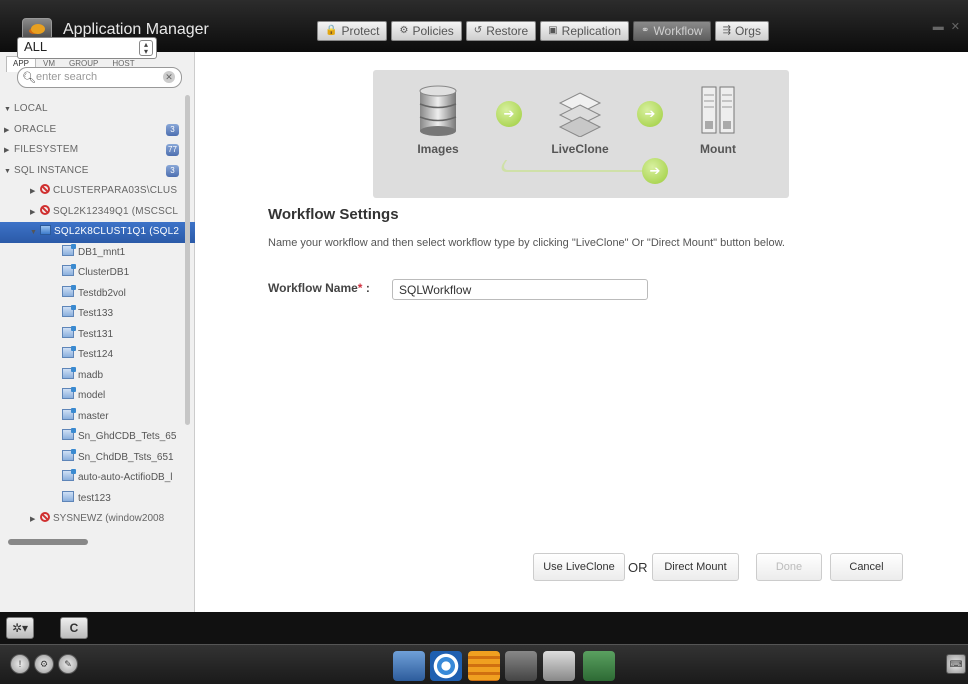 The image size is (968, 684). I want to click on tab-replication: ▣ Replication, so click(585, 31).